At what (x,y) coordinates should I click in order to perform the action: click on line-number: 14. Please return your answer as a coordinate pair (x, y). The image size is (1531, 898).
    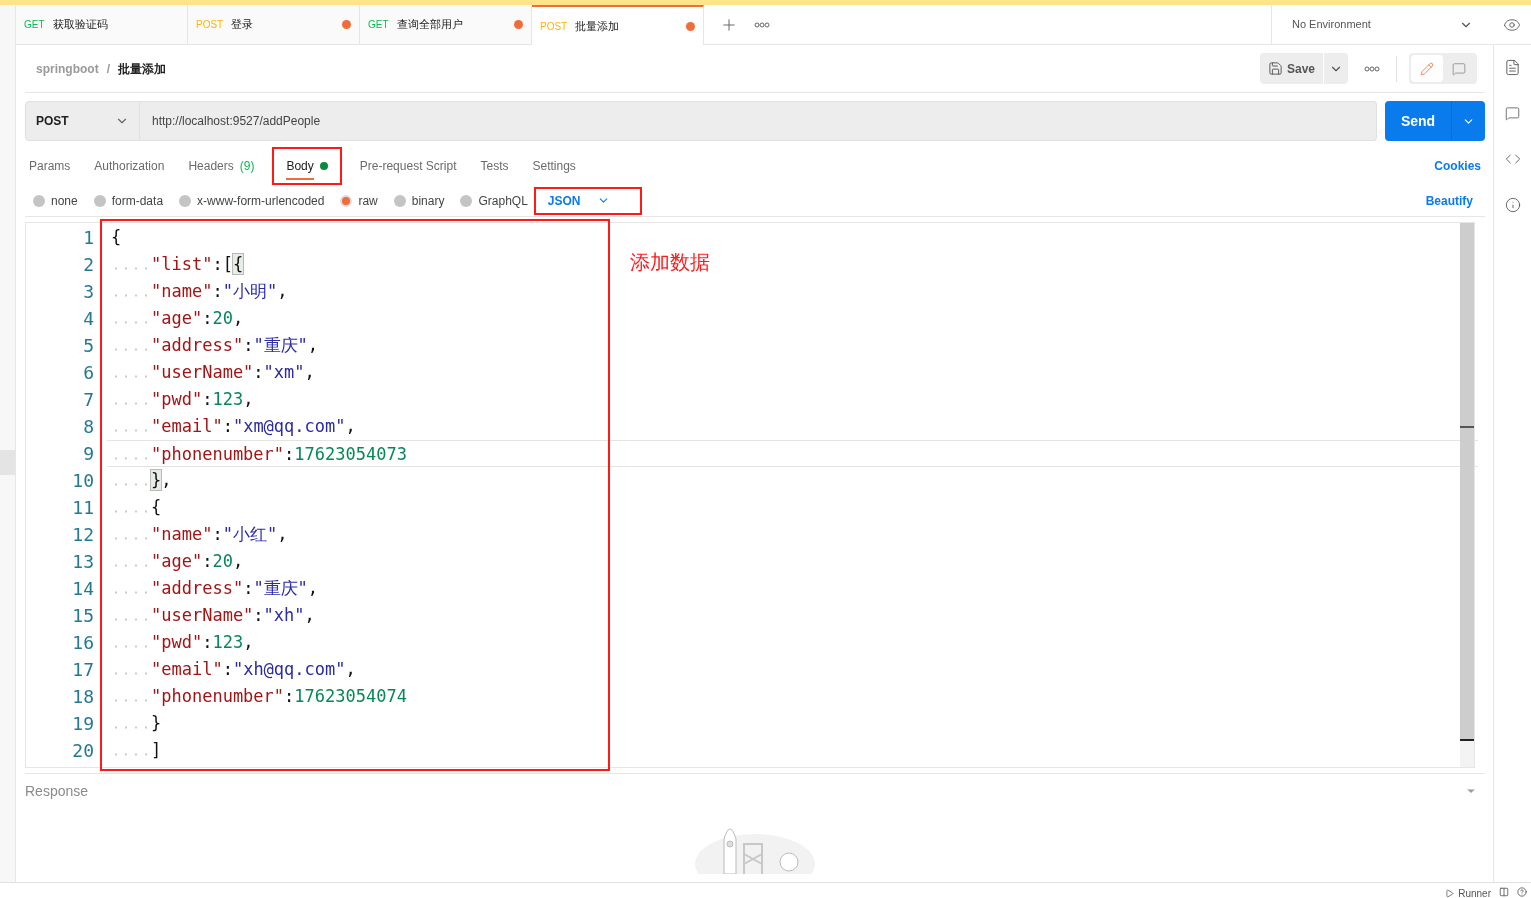
    Looking at the image, I should click on (83, 589).